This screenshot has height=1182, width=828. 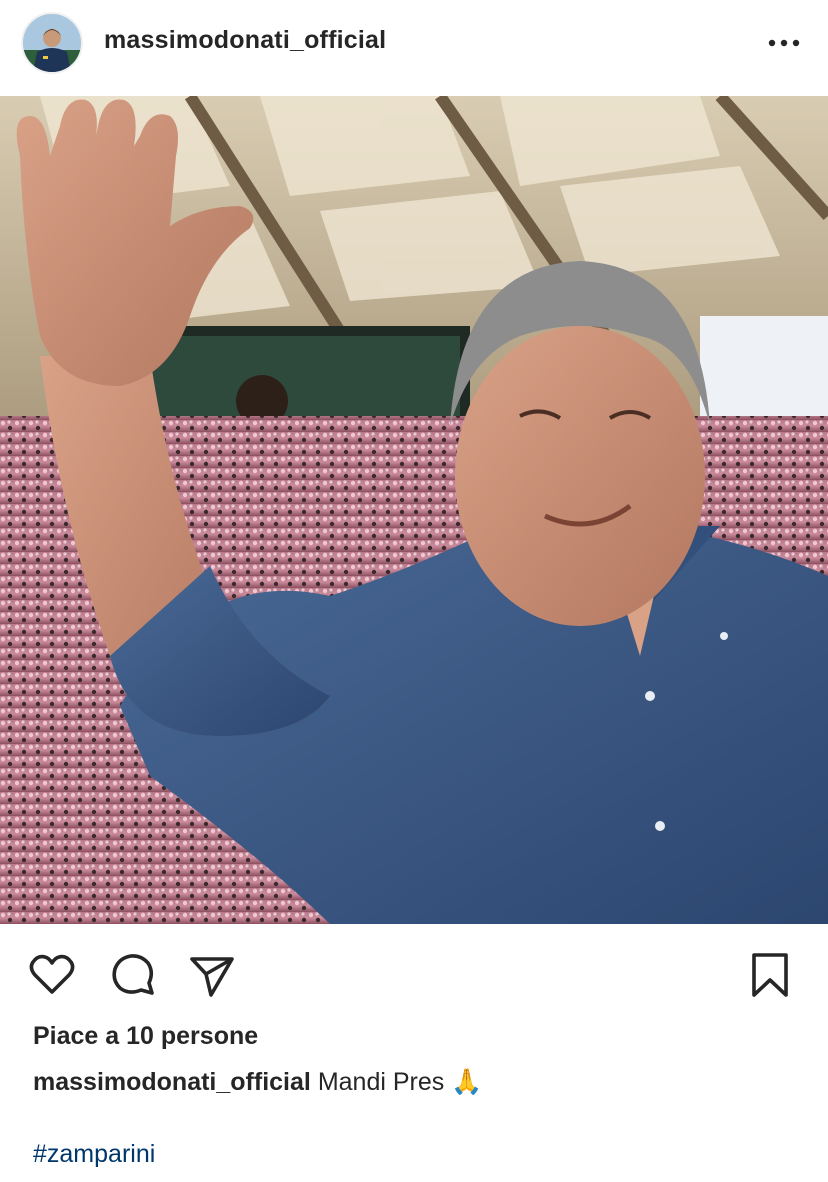 I want to click on send-icon, so click(x=212, y=975).